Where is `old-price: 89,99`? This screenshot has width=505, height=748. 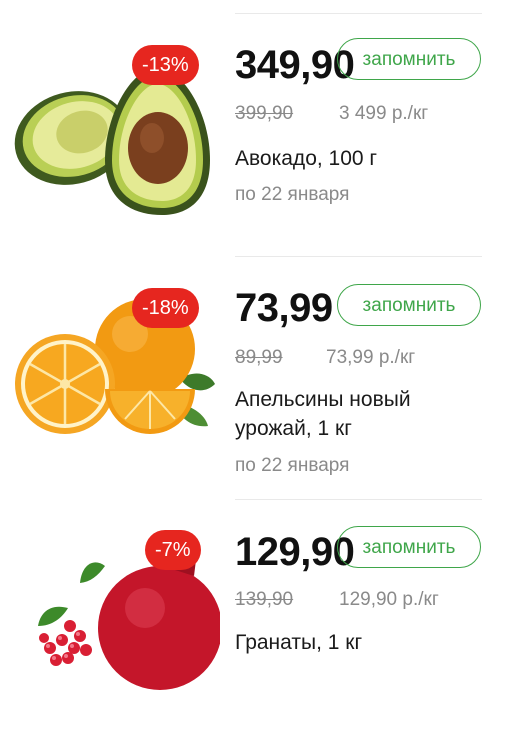 old-price: 89,99 is located at coordinates (259, 357).